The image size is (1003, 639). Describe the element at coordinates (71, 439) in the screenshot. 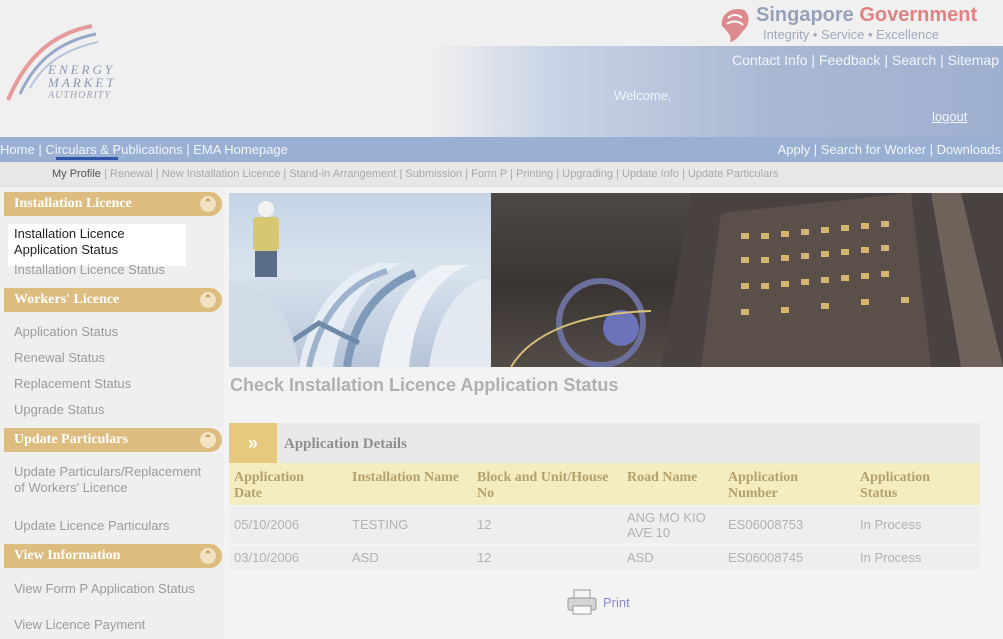

I see `section-title: Update Particulars` at that location.